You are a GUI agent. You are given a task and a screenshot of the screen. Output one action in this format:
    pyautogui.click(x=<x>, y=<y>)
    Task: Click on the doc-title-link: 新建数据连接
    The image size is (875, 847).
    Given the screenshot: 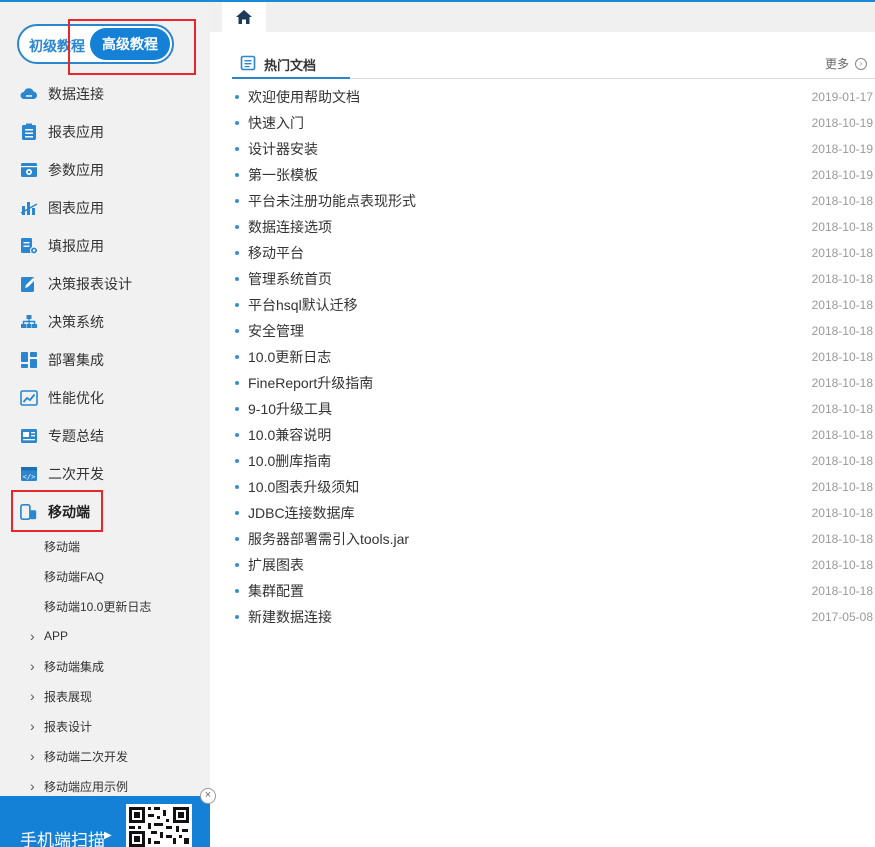 What is the action you would take?
    pyautogui.click(x=561, y=617)
    